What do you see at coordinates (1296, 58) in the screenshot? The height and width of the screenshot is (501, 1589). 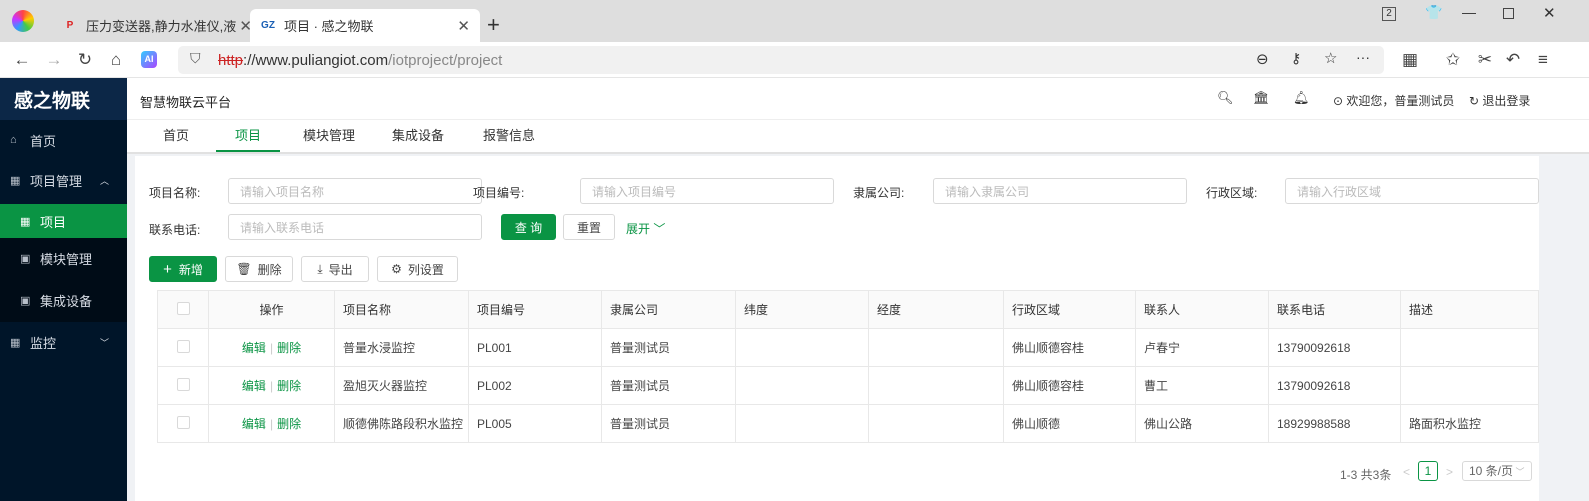 I see `password-key-icon: ⚷` at bounding box center [1296, 58].